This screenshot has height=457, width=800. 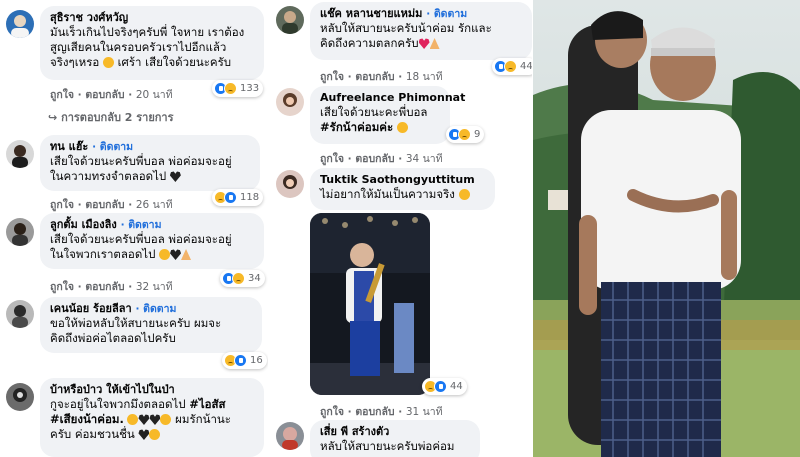 I want to click on commenter-name: เสี่ย พี สร้างตัว, so click(x=395, y=432).